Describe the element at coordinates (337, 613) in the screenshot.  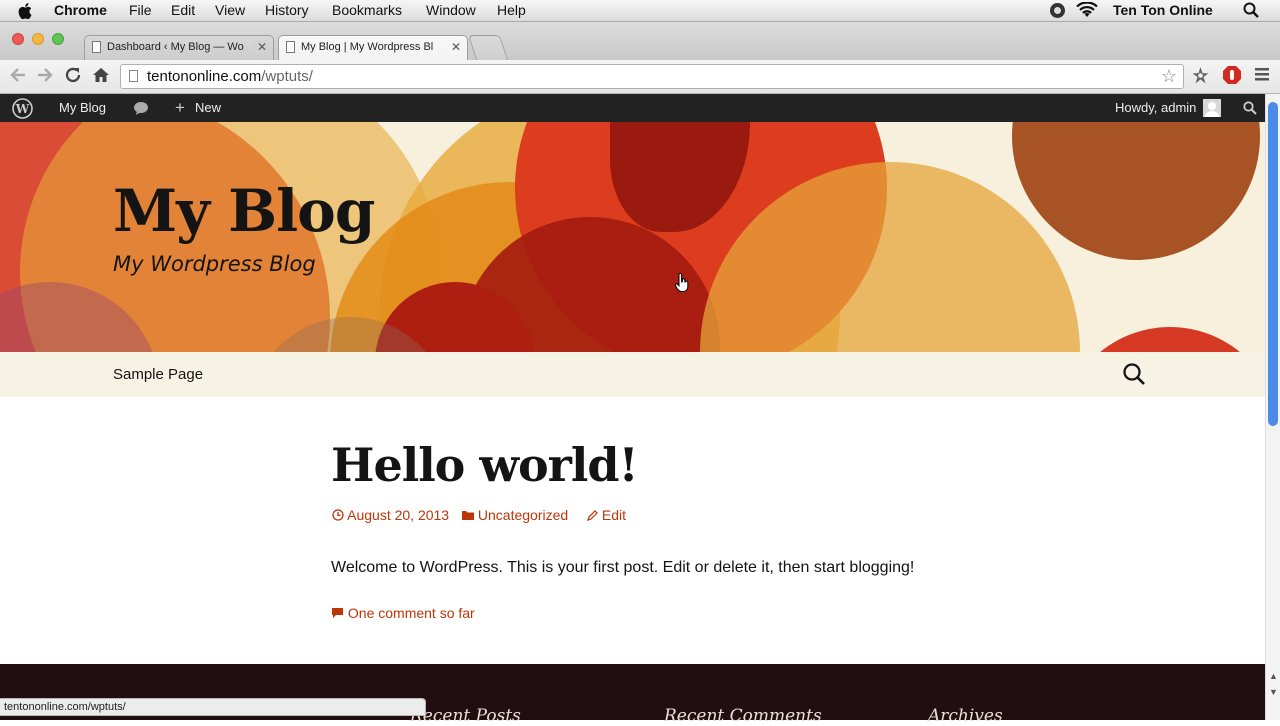
I see `comment-bubble-icon` at that location.